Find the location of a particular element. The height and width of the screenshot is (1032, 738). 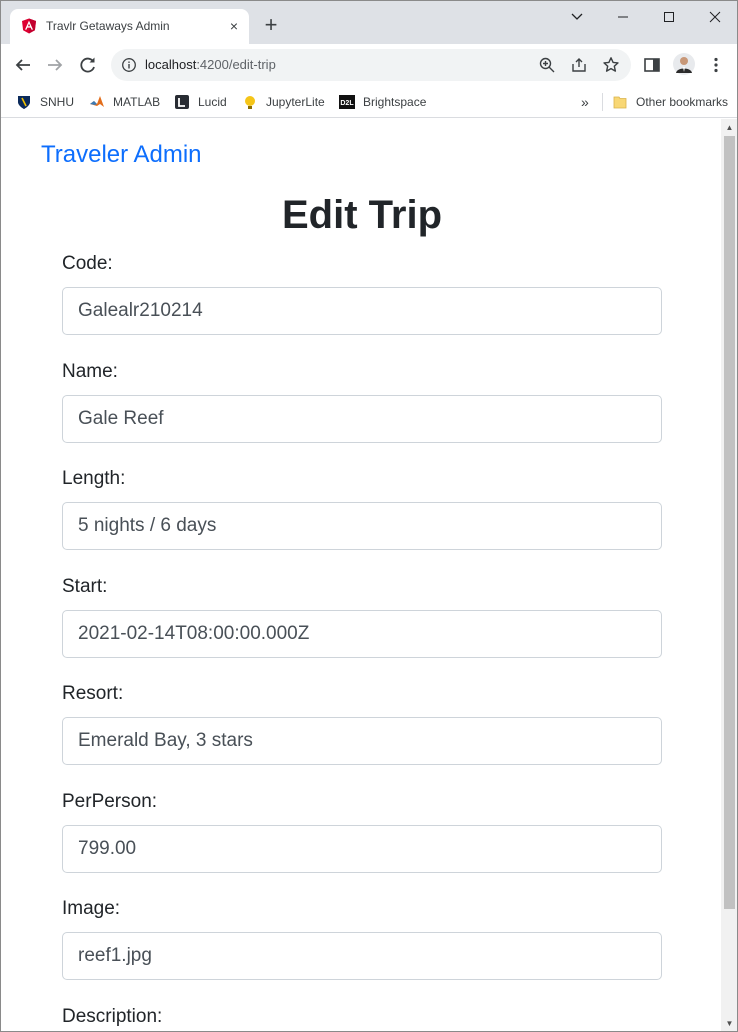

close-window-icon is located at coordinates (715, 17).